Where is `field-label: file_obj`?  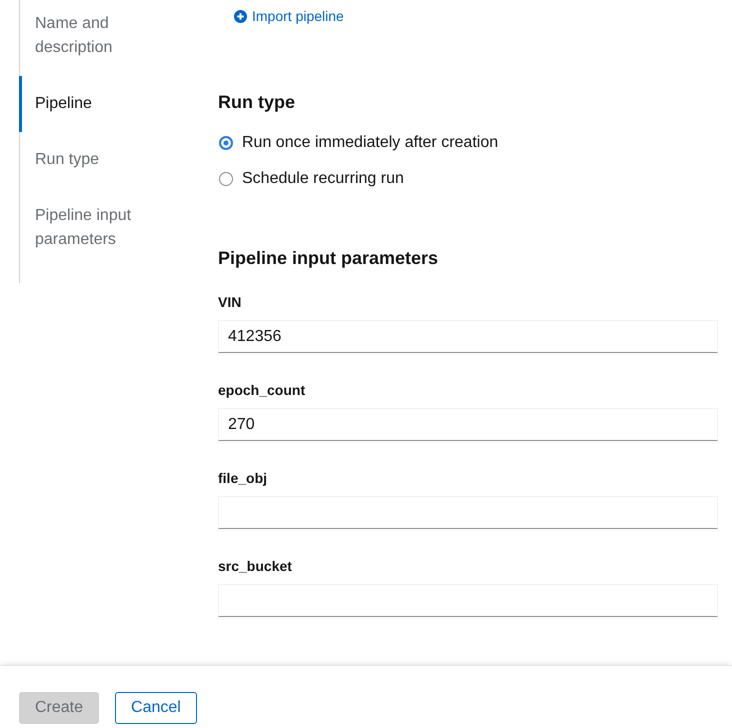
field-label: file_obj is located at coordinates (243, 478).